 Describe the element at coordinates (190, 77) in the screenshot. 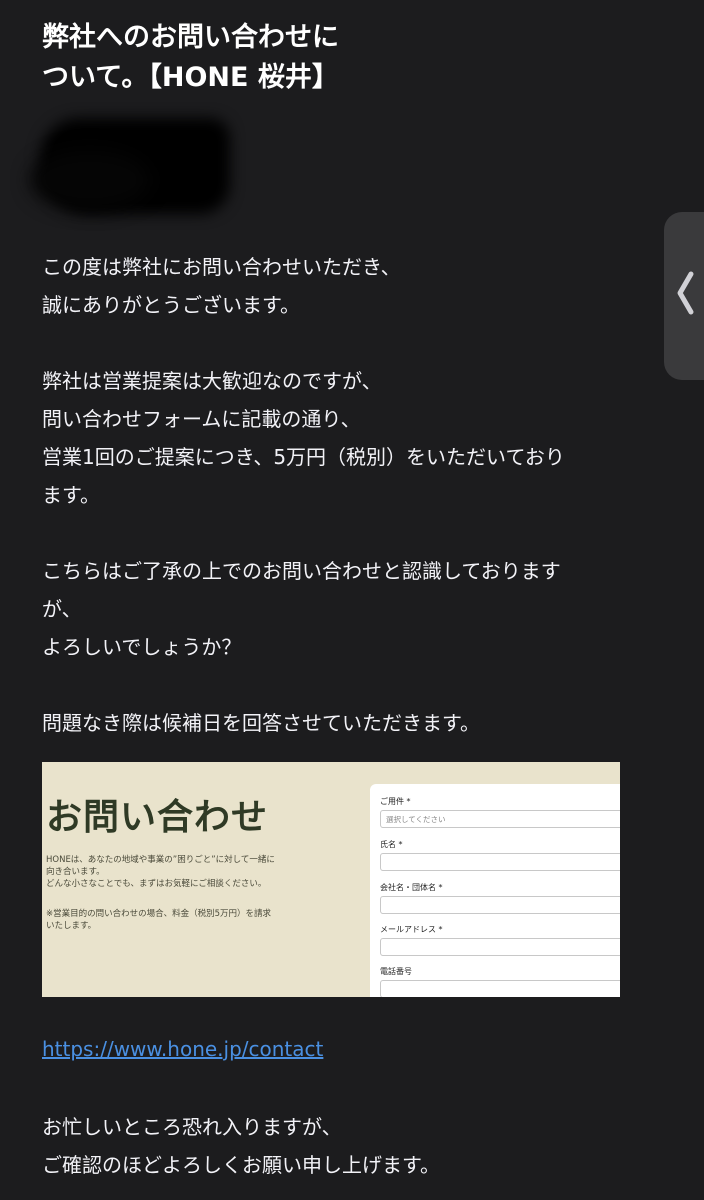

I see `subject-line: ついて。【HONE 桜井】` at that location.